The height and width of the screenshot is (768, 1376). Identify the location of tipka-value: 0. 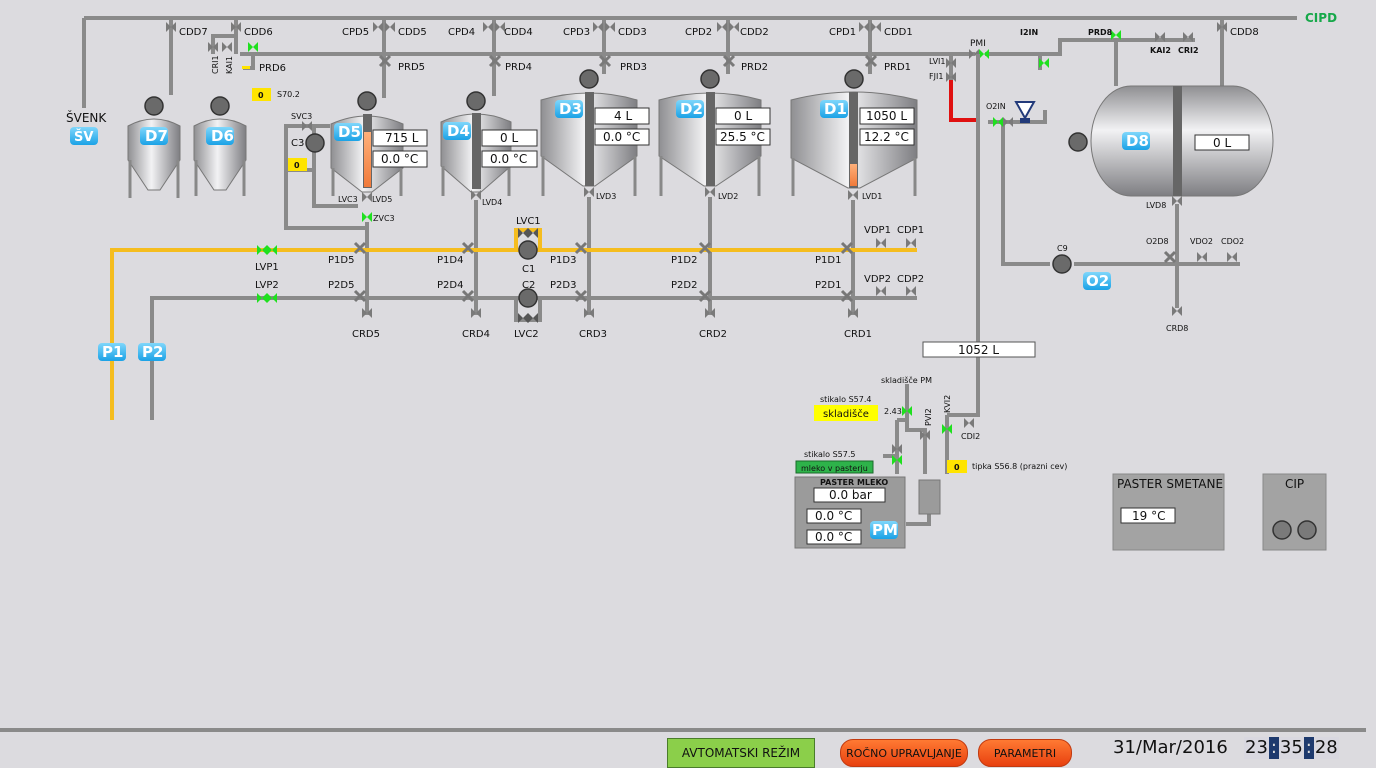
(957, 467).